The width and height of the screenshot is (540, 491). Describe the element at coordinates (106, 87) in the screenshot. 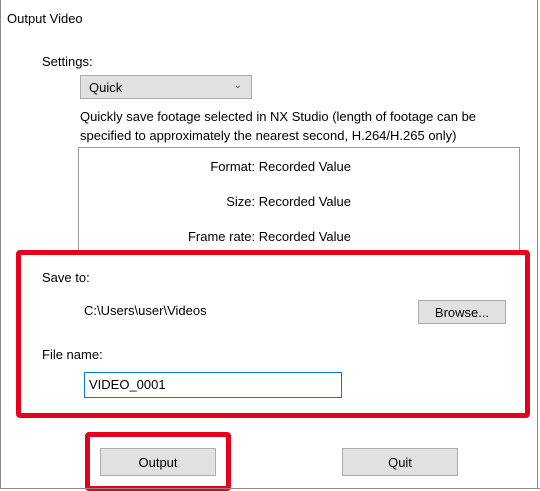

I see `settings-select-value: Quick` at that location.